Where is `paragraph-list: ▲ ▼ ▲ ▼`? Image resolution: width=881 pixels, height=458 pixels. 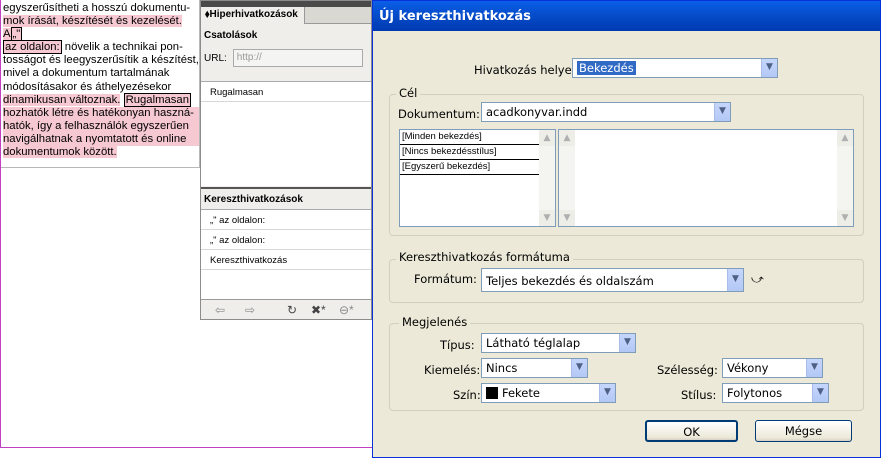 paragraph-list: ▲ ▼ ▲ ▼ is located at coordinates (706, 178).